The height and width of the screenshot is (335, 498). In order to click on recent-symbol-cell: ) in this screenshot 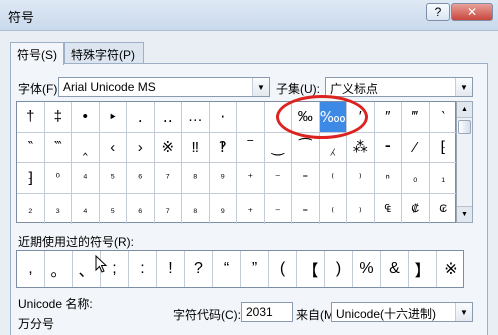, I will do `click(339, 269)`.